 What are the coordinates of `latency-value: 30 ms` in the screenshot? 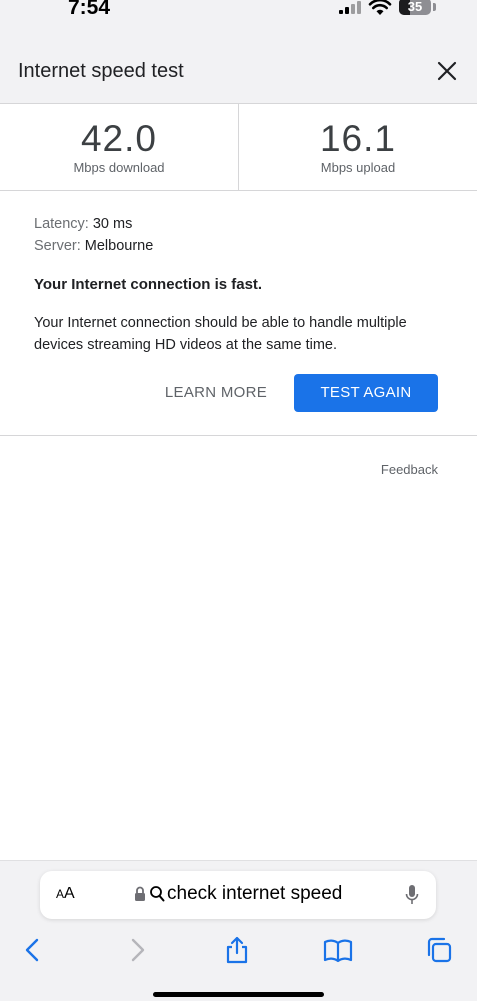 It's located at (112, 224).